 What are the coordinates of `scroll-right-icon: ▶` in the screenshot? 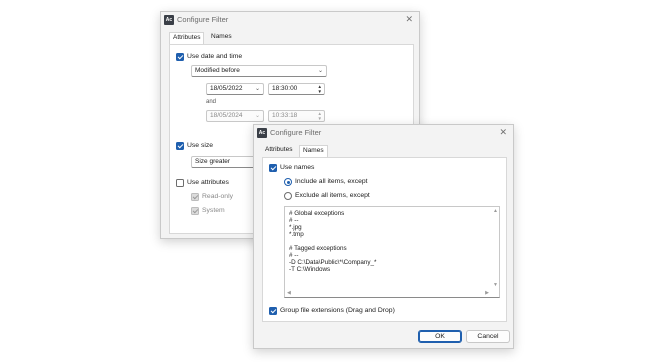 It's located at (487, 293).